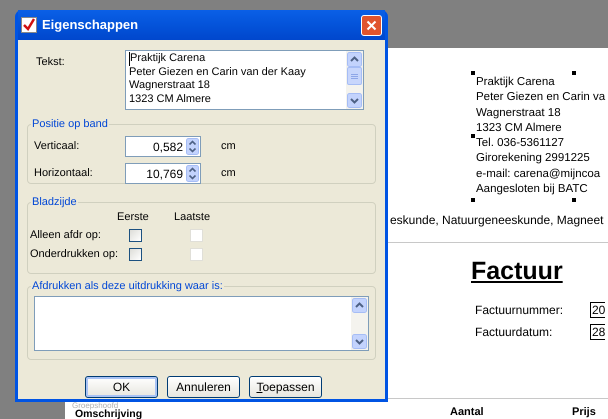 This screenshot has height=419, width=608. I want to click on checkmark-icon, so click(29, 25).